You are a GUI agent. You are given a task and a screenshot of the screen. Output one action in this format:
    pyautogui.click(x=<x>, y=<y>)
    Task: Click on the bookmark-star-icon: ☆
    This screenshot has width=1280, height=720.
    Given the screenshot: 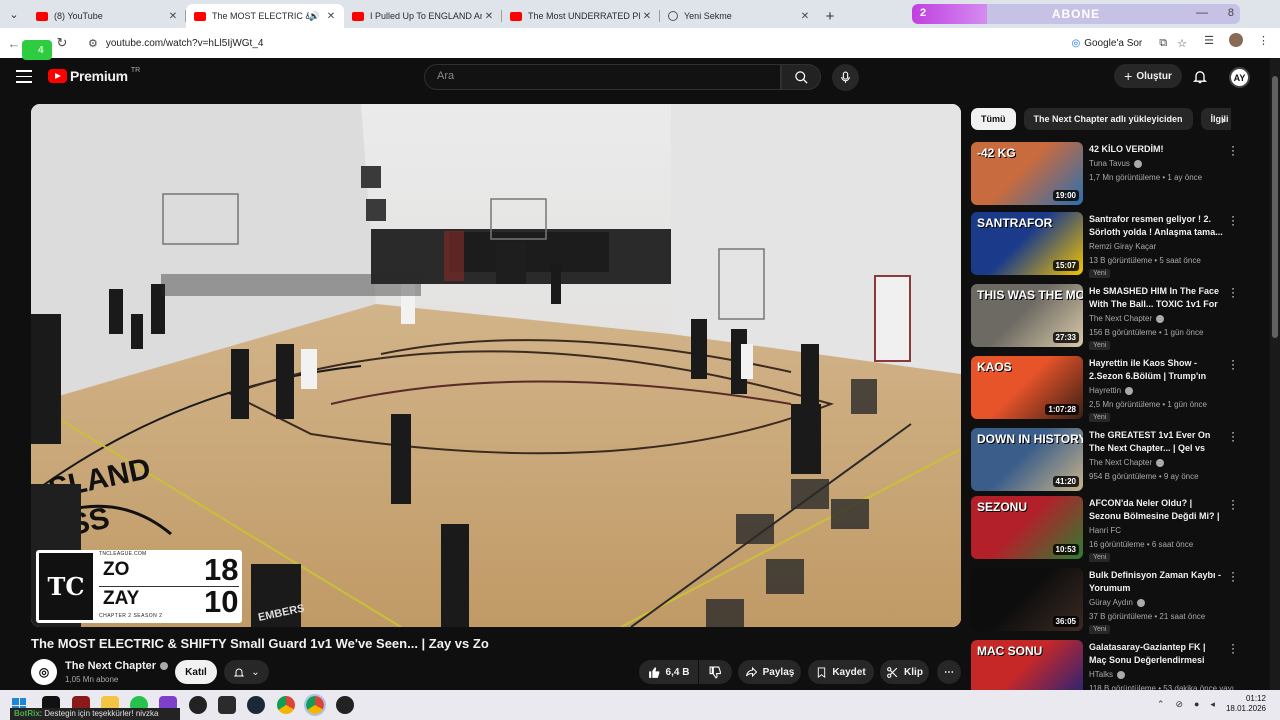 What is the action you would take?
    pyautogui.click(x=1182, y=43)
    